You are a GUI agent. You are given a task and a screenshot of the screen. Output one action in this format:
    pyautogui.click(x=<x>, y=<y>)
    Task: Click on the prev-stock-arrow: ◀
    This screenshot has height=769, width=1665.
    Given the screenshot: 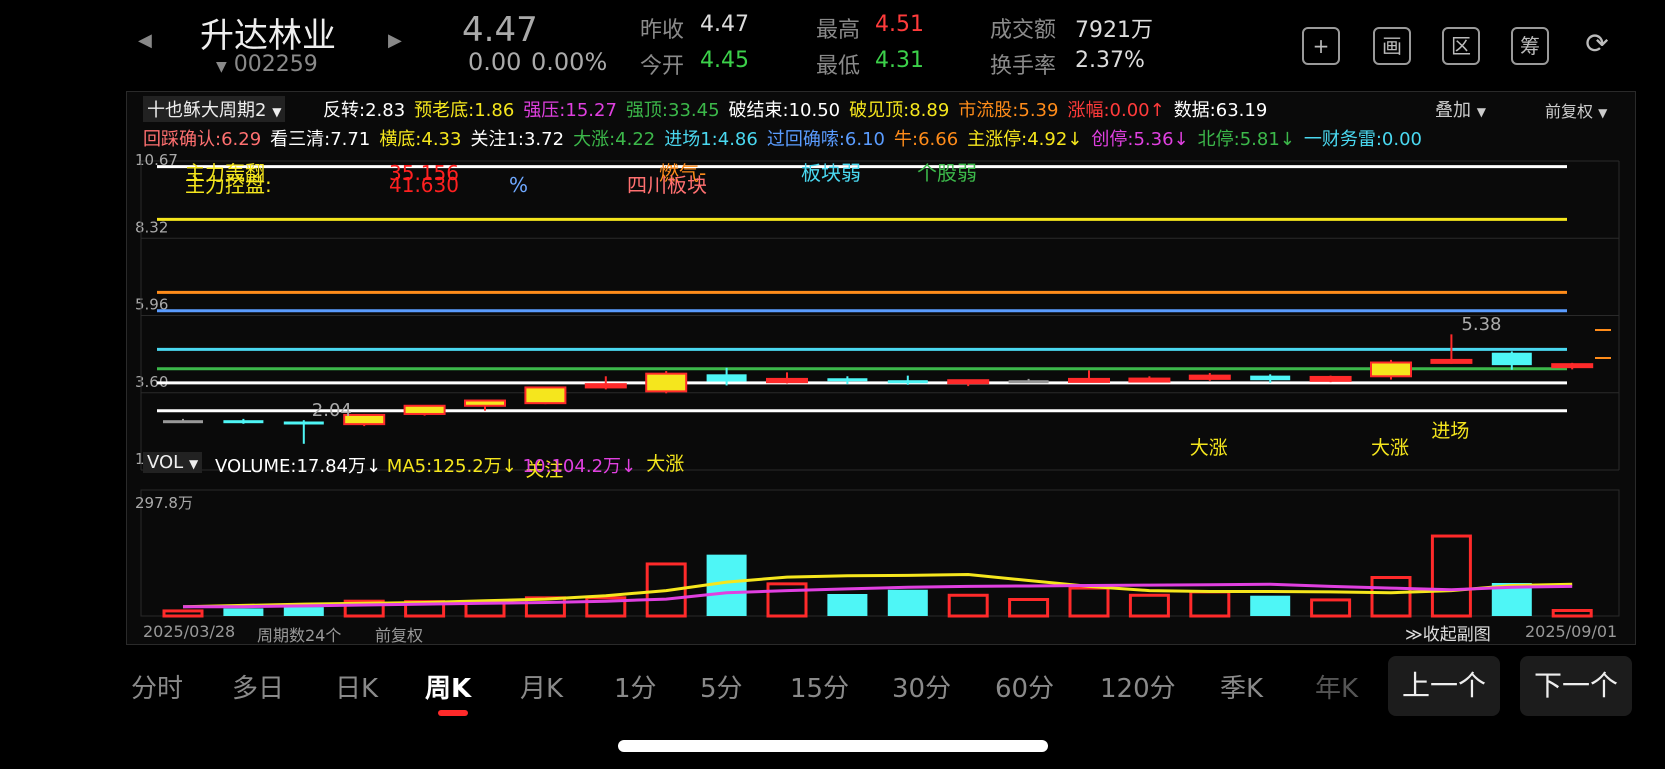 What is the action you would take?
    pyautogui.click(x=145, y=40)
    